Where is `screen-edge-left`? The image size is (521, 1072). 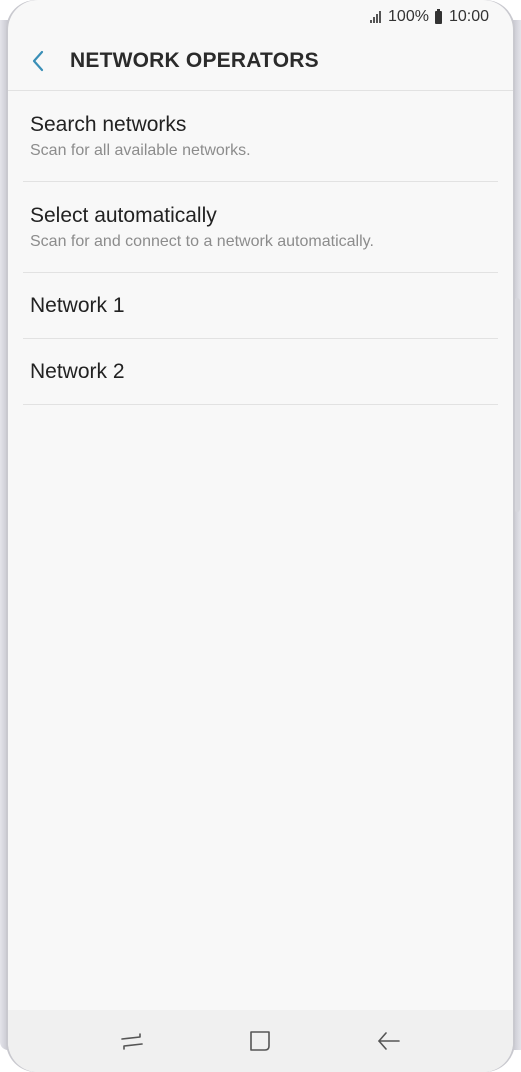 screen-edge-left is located at coordinates (4, 535).